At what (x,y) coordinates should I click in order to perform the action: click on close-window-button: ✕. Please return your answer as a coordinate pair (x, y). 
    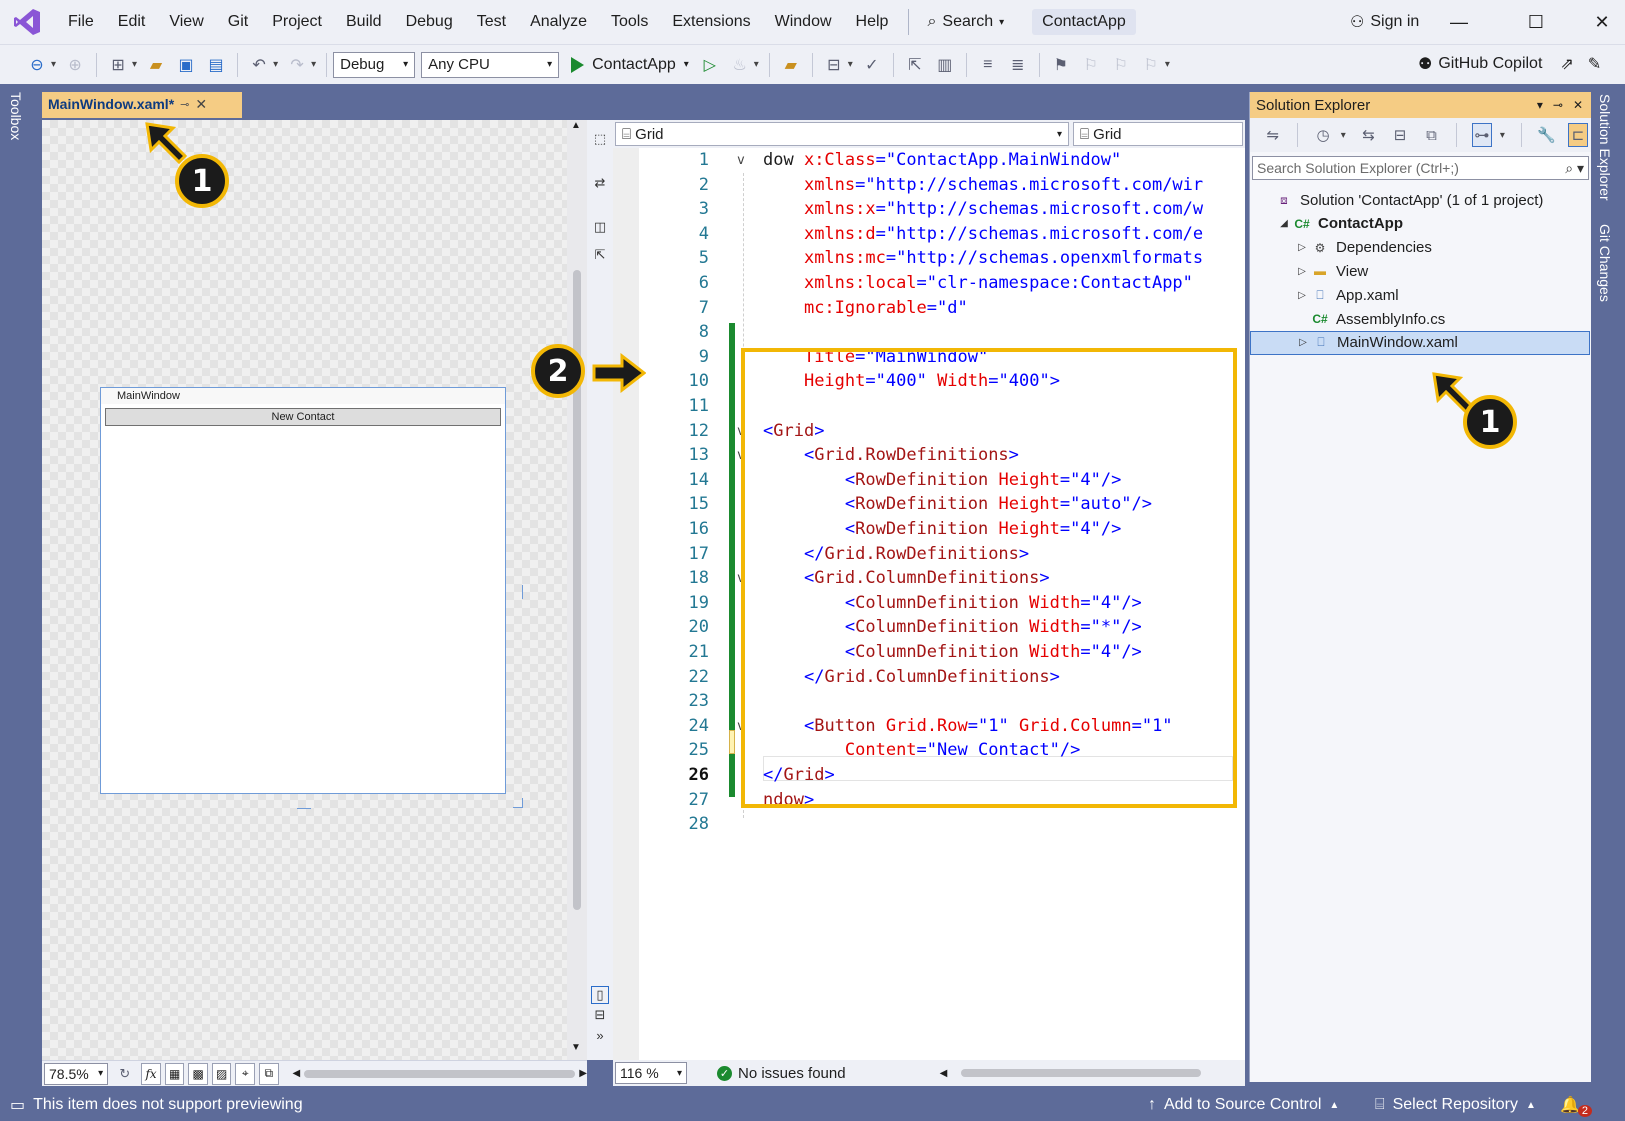
    Looking at the image, I should click on (1602, 22).